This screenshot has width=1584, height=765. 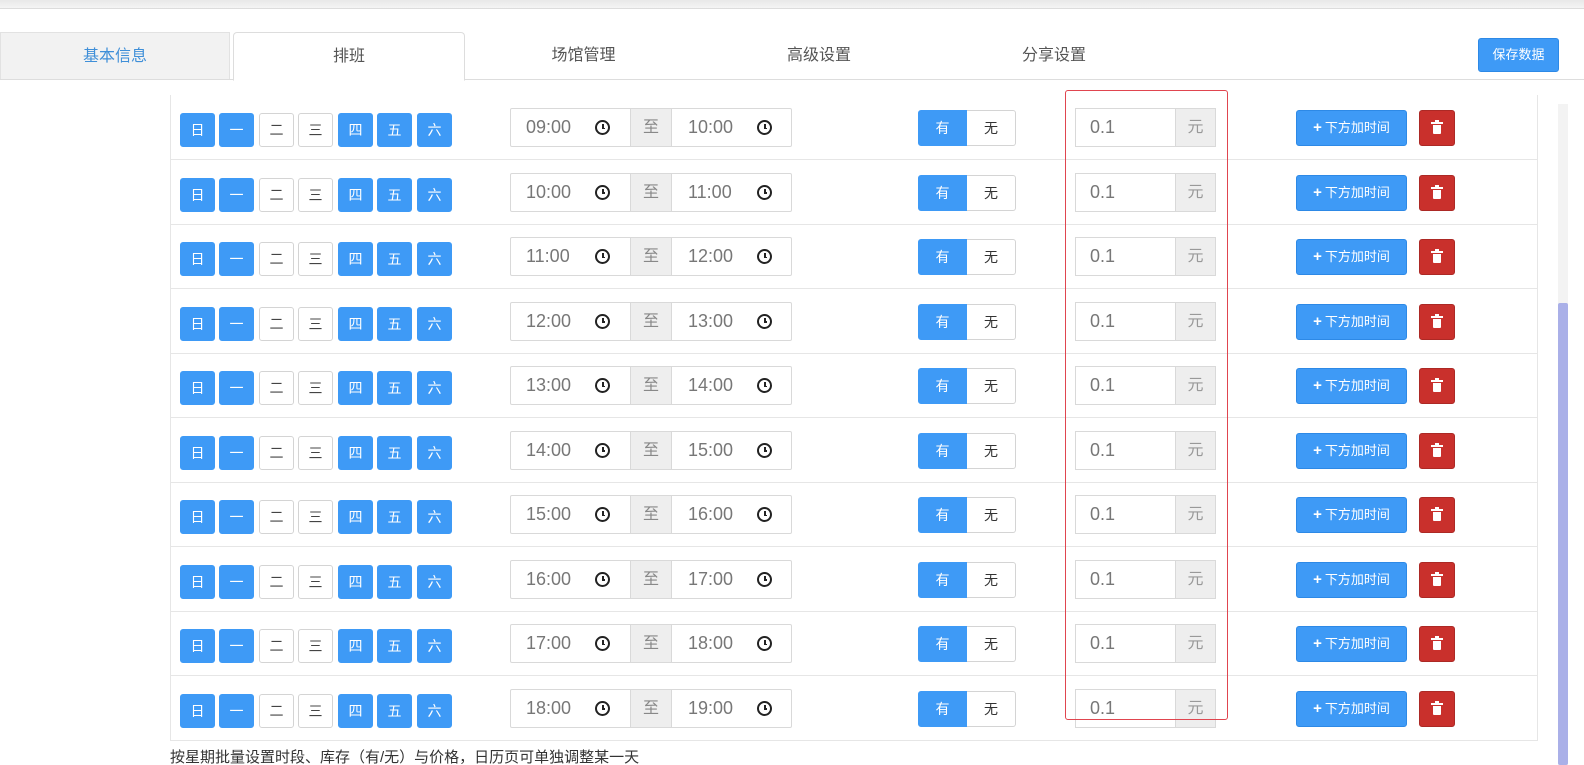 What do you see at coordinates (1518, 55) in the screenshot?
I see `save-data-button: 保存数据` at bounding box center [1518, 55].